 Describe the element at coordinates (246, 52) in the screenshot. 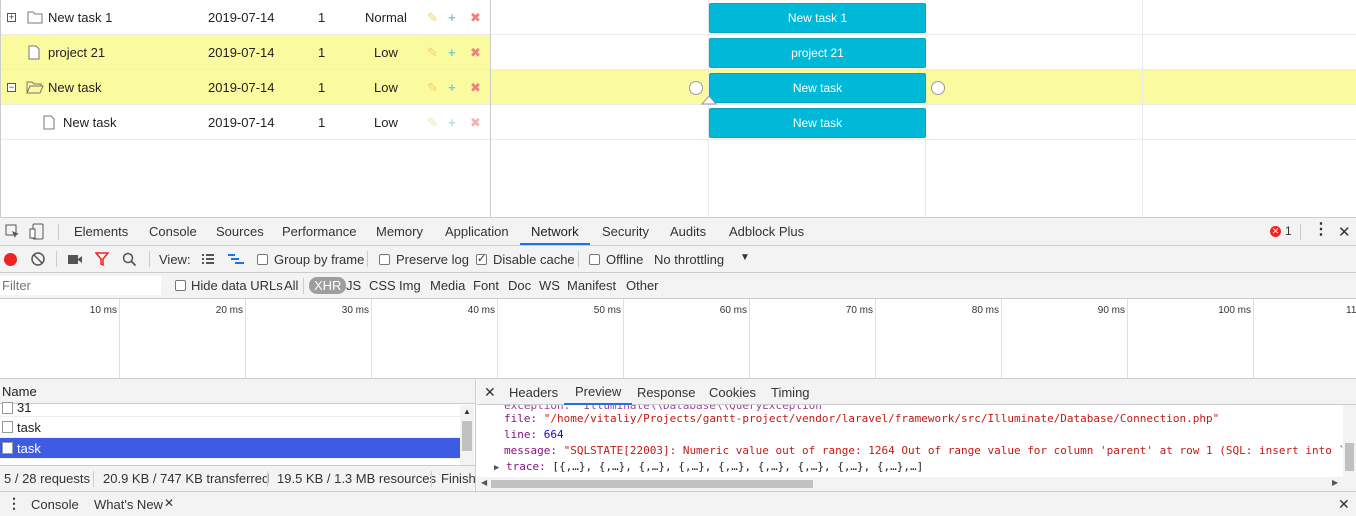

I see `grid-row: project 21 2019-07-14 1 Low ✎ + ✖` at that location.